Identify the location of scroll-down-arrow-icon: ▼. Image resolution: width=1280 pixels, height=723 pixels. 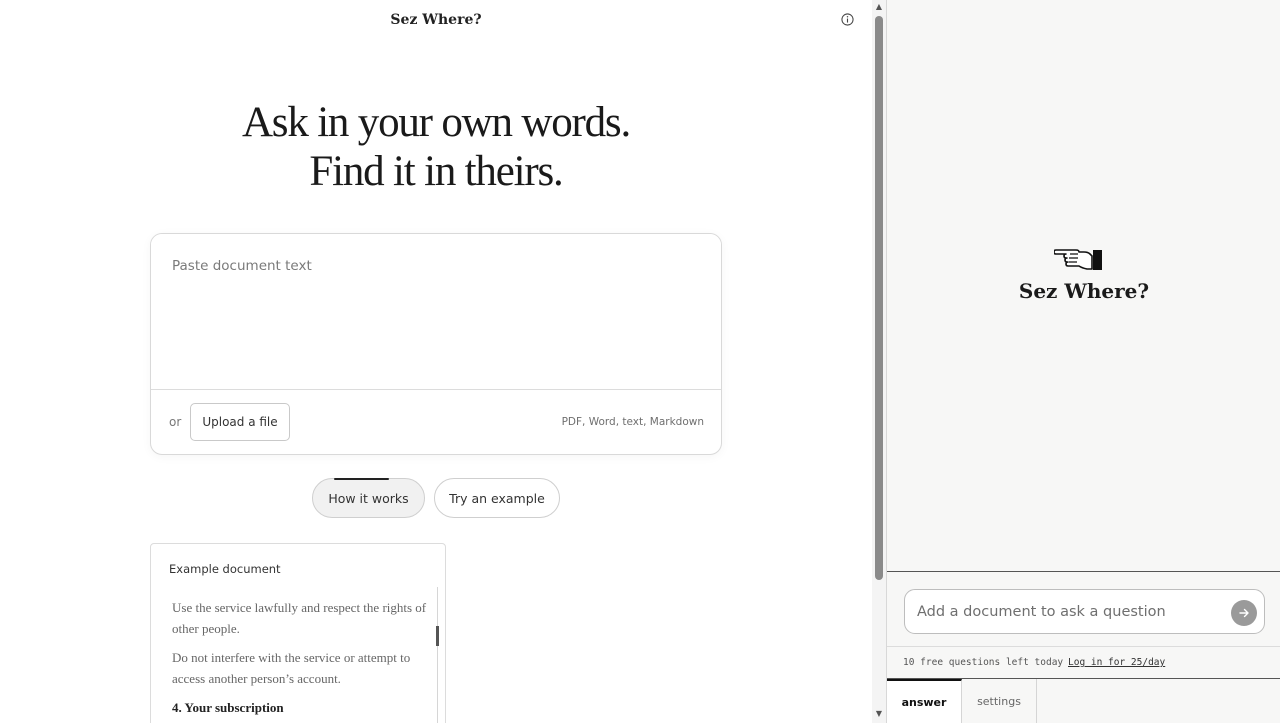
(879, 714).